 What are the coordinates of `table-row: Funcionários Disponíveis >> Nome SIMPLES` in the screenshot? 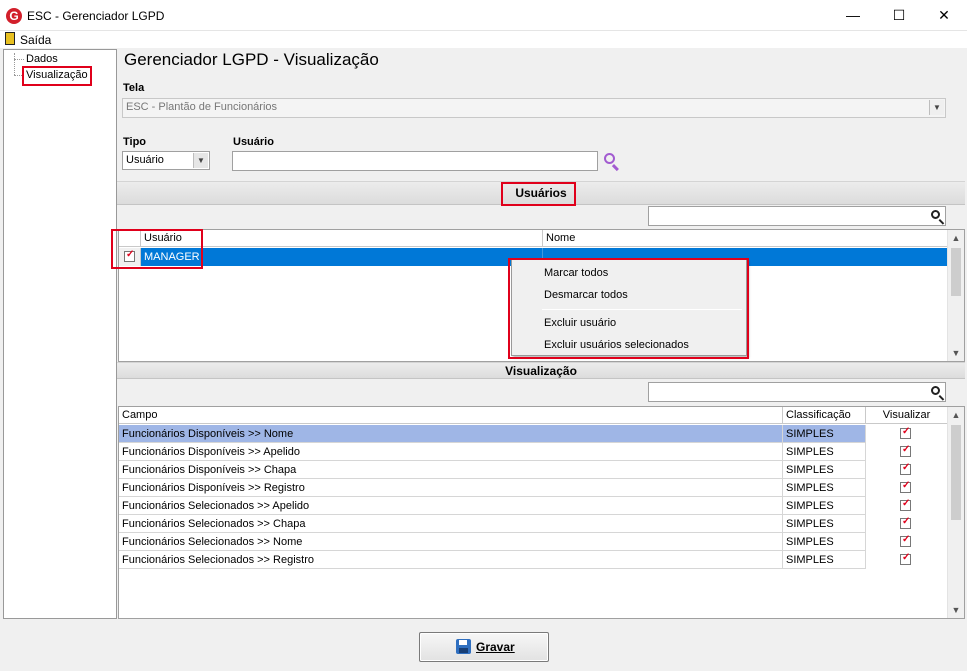 It's located at (533, 434).